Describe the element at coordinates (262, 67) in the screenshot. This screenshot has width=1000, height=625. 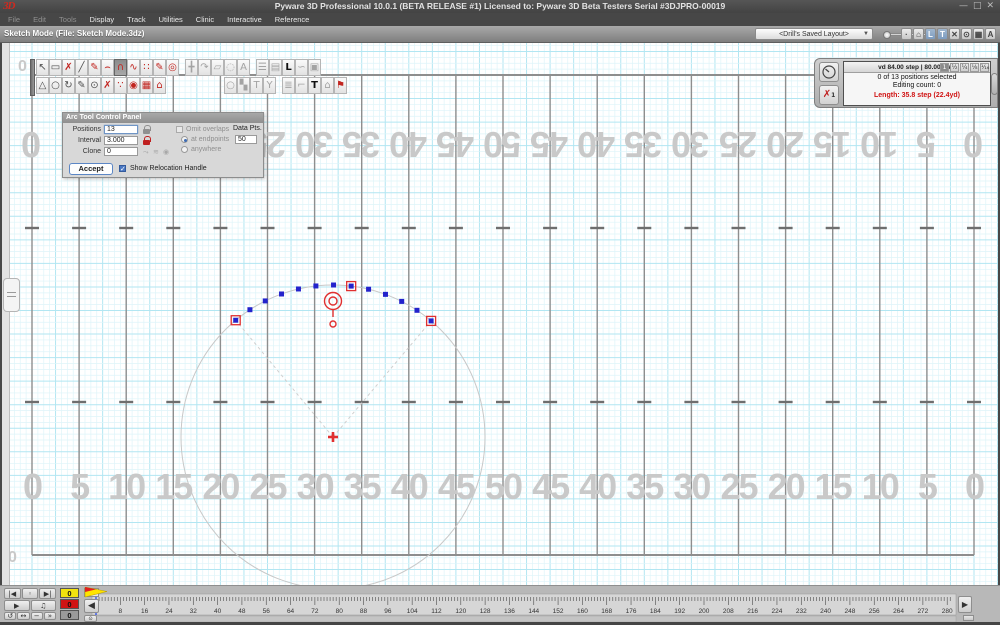
I see `align-tool: ☰` at that location.